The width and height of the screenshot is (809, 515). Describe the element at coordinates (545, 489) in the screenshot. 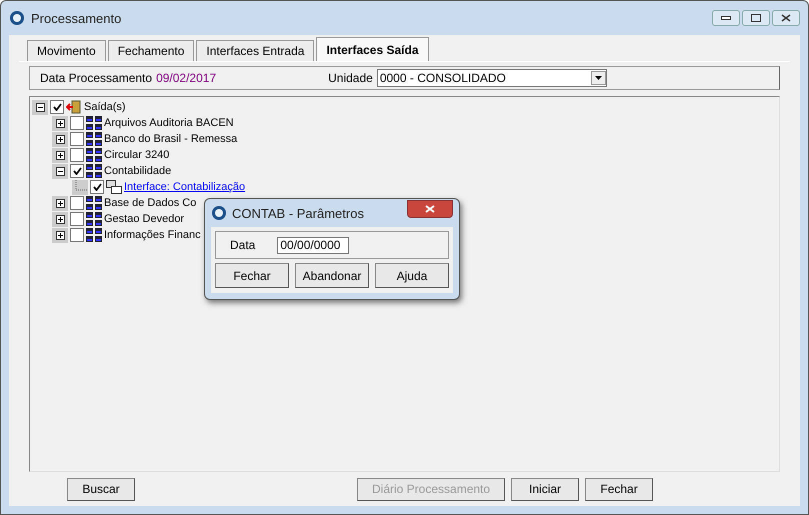

I see `action-button: Iniciar` at that location.